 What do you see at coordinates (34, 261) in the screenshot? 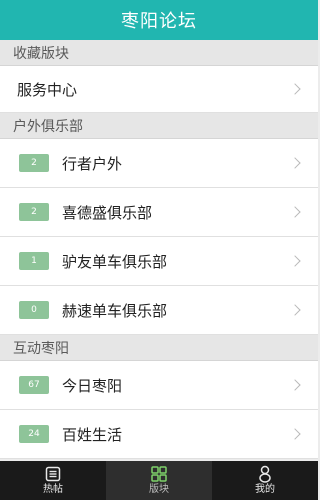
I see `count-badge: 1` at bounding box center [34, 261].